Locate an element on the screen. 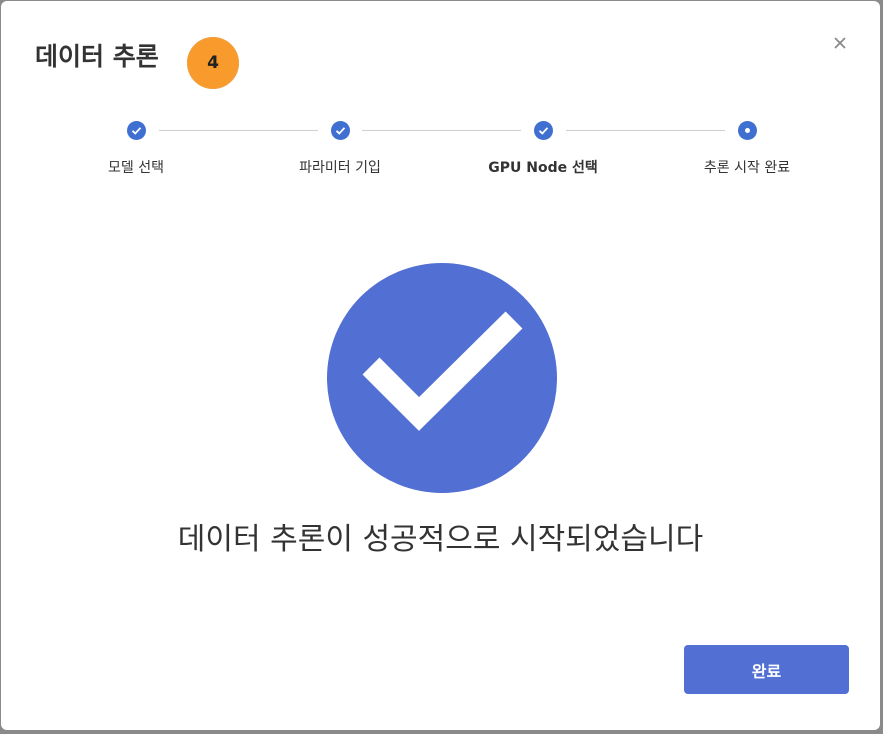 Image resolution: width=883 pixels, height=734 pixels. dialog-title: 데이터 추론 is located at coordinates (97, 56).